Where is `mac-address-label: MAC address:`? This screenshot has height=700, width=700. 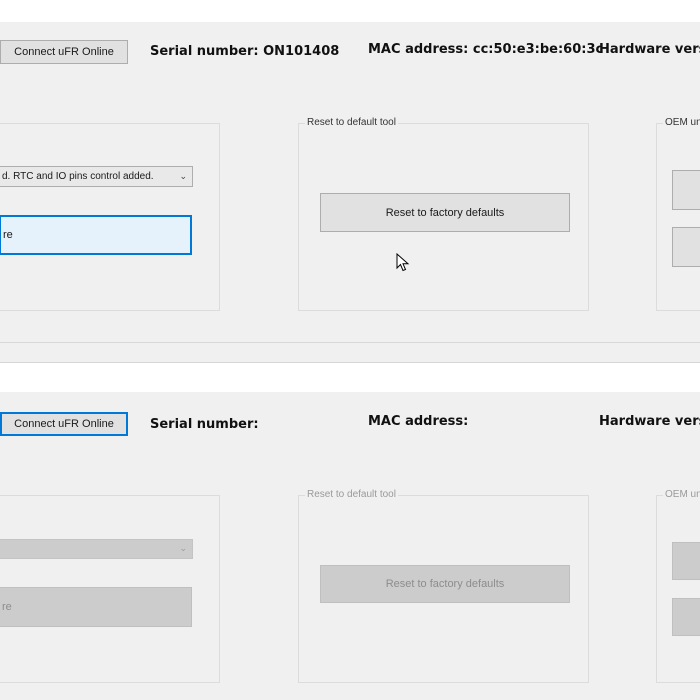
mac-address-label: MAC address: is located at coordinates (418, 421).